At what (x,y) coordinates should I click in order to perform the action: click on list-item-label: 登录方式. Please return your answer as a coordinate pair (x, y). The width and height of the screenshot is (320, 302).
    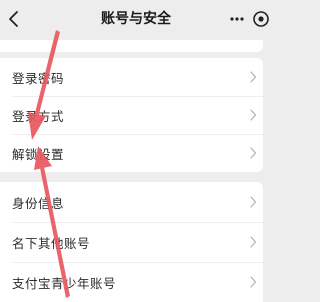
    Looking at the image, I should click on (38, 116).